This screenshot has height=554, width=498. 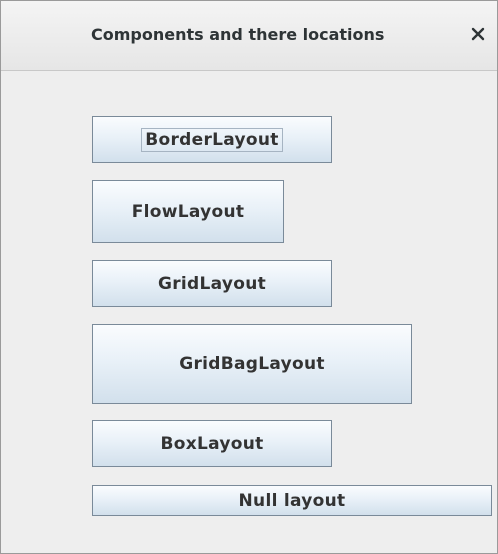 I want to click on border-layout-button: BorderLayout, so click(x=212, y=139).